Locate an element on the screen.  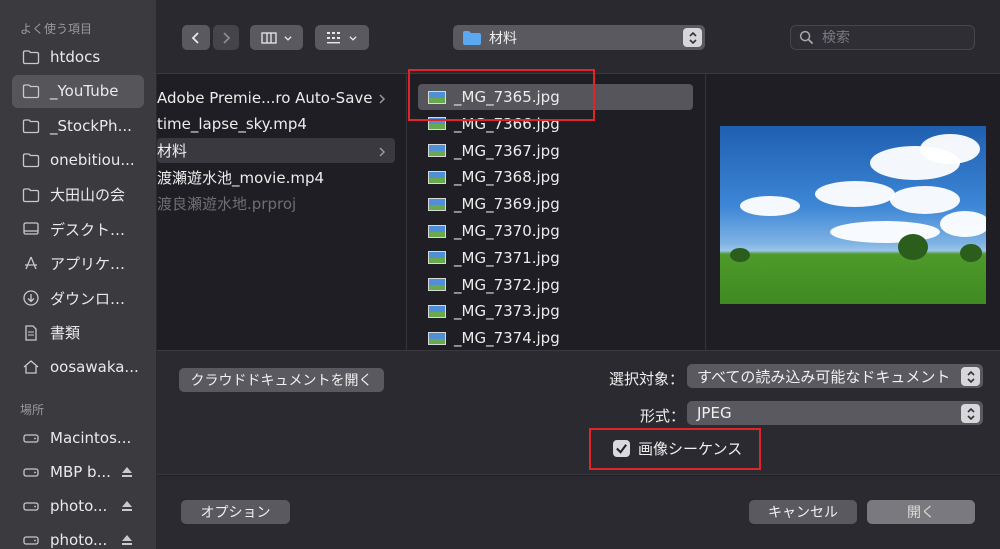
locations-heading: 場所 is located at coordinates (32, 410).